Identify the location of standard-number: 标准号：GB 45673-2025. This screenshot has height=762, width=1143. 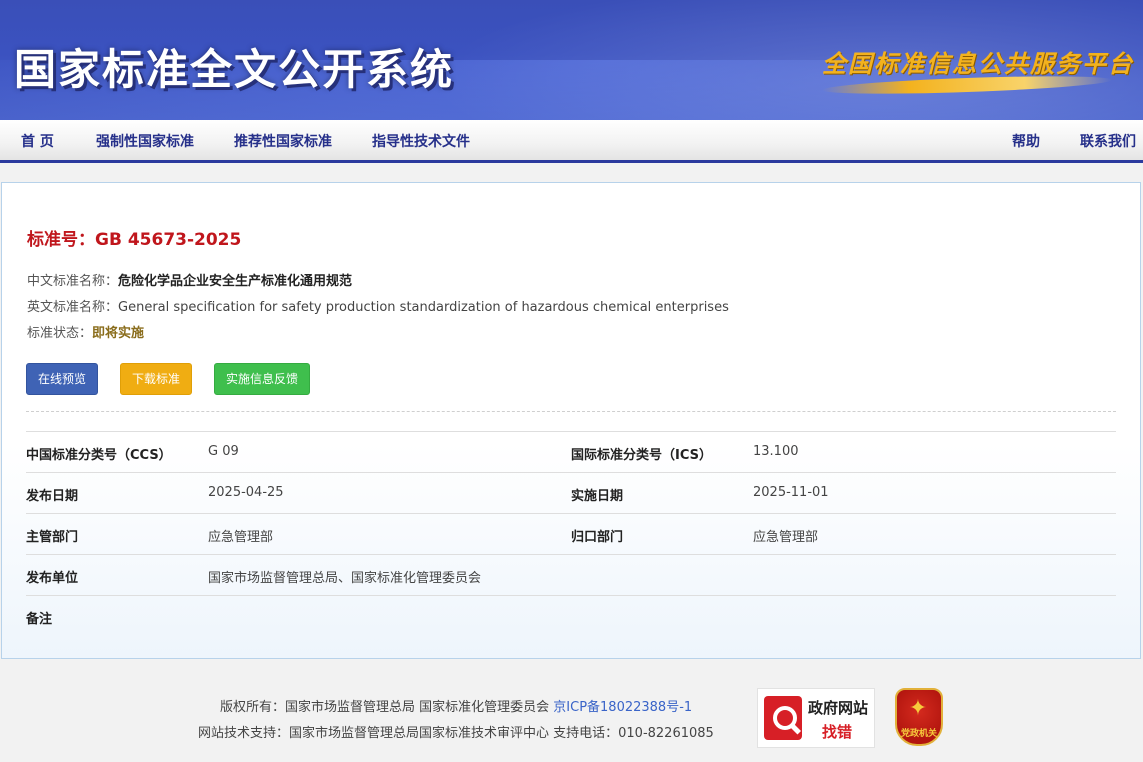
(134, 240).